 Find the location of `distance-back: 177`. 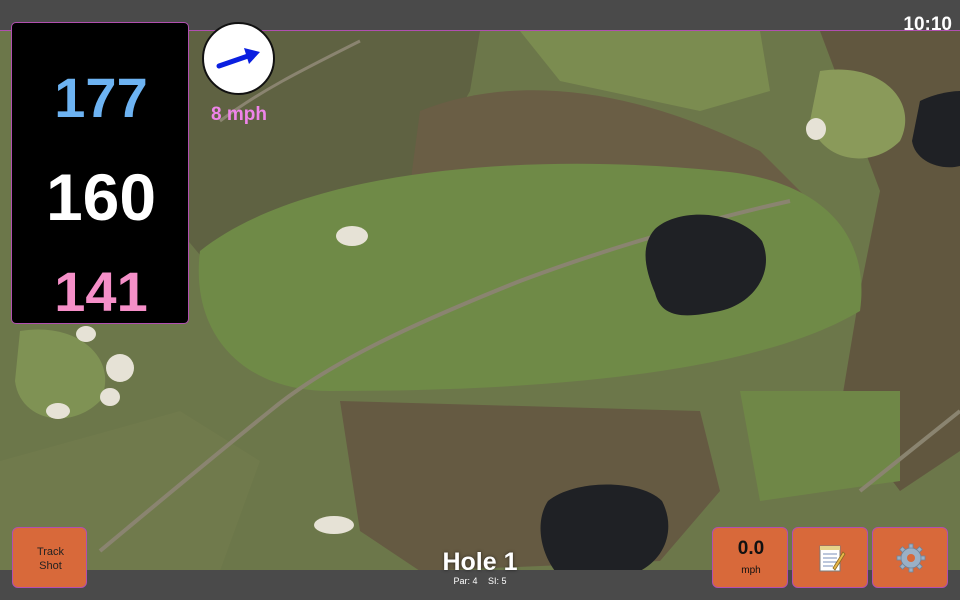

distance-back: 177 is located at coordinates (101, 97).